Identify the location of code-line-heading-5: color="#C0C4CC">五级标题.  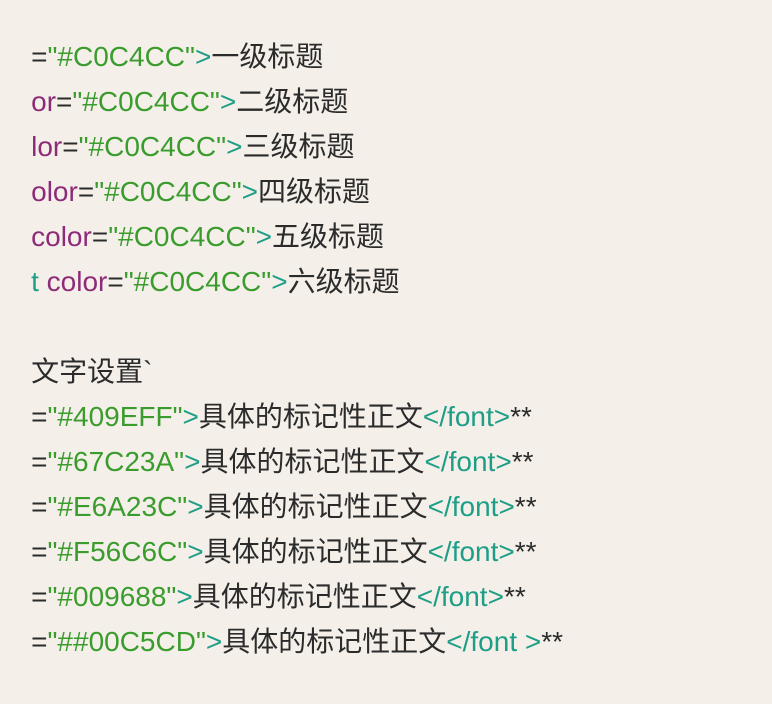
(192, 214).